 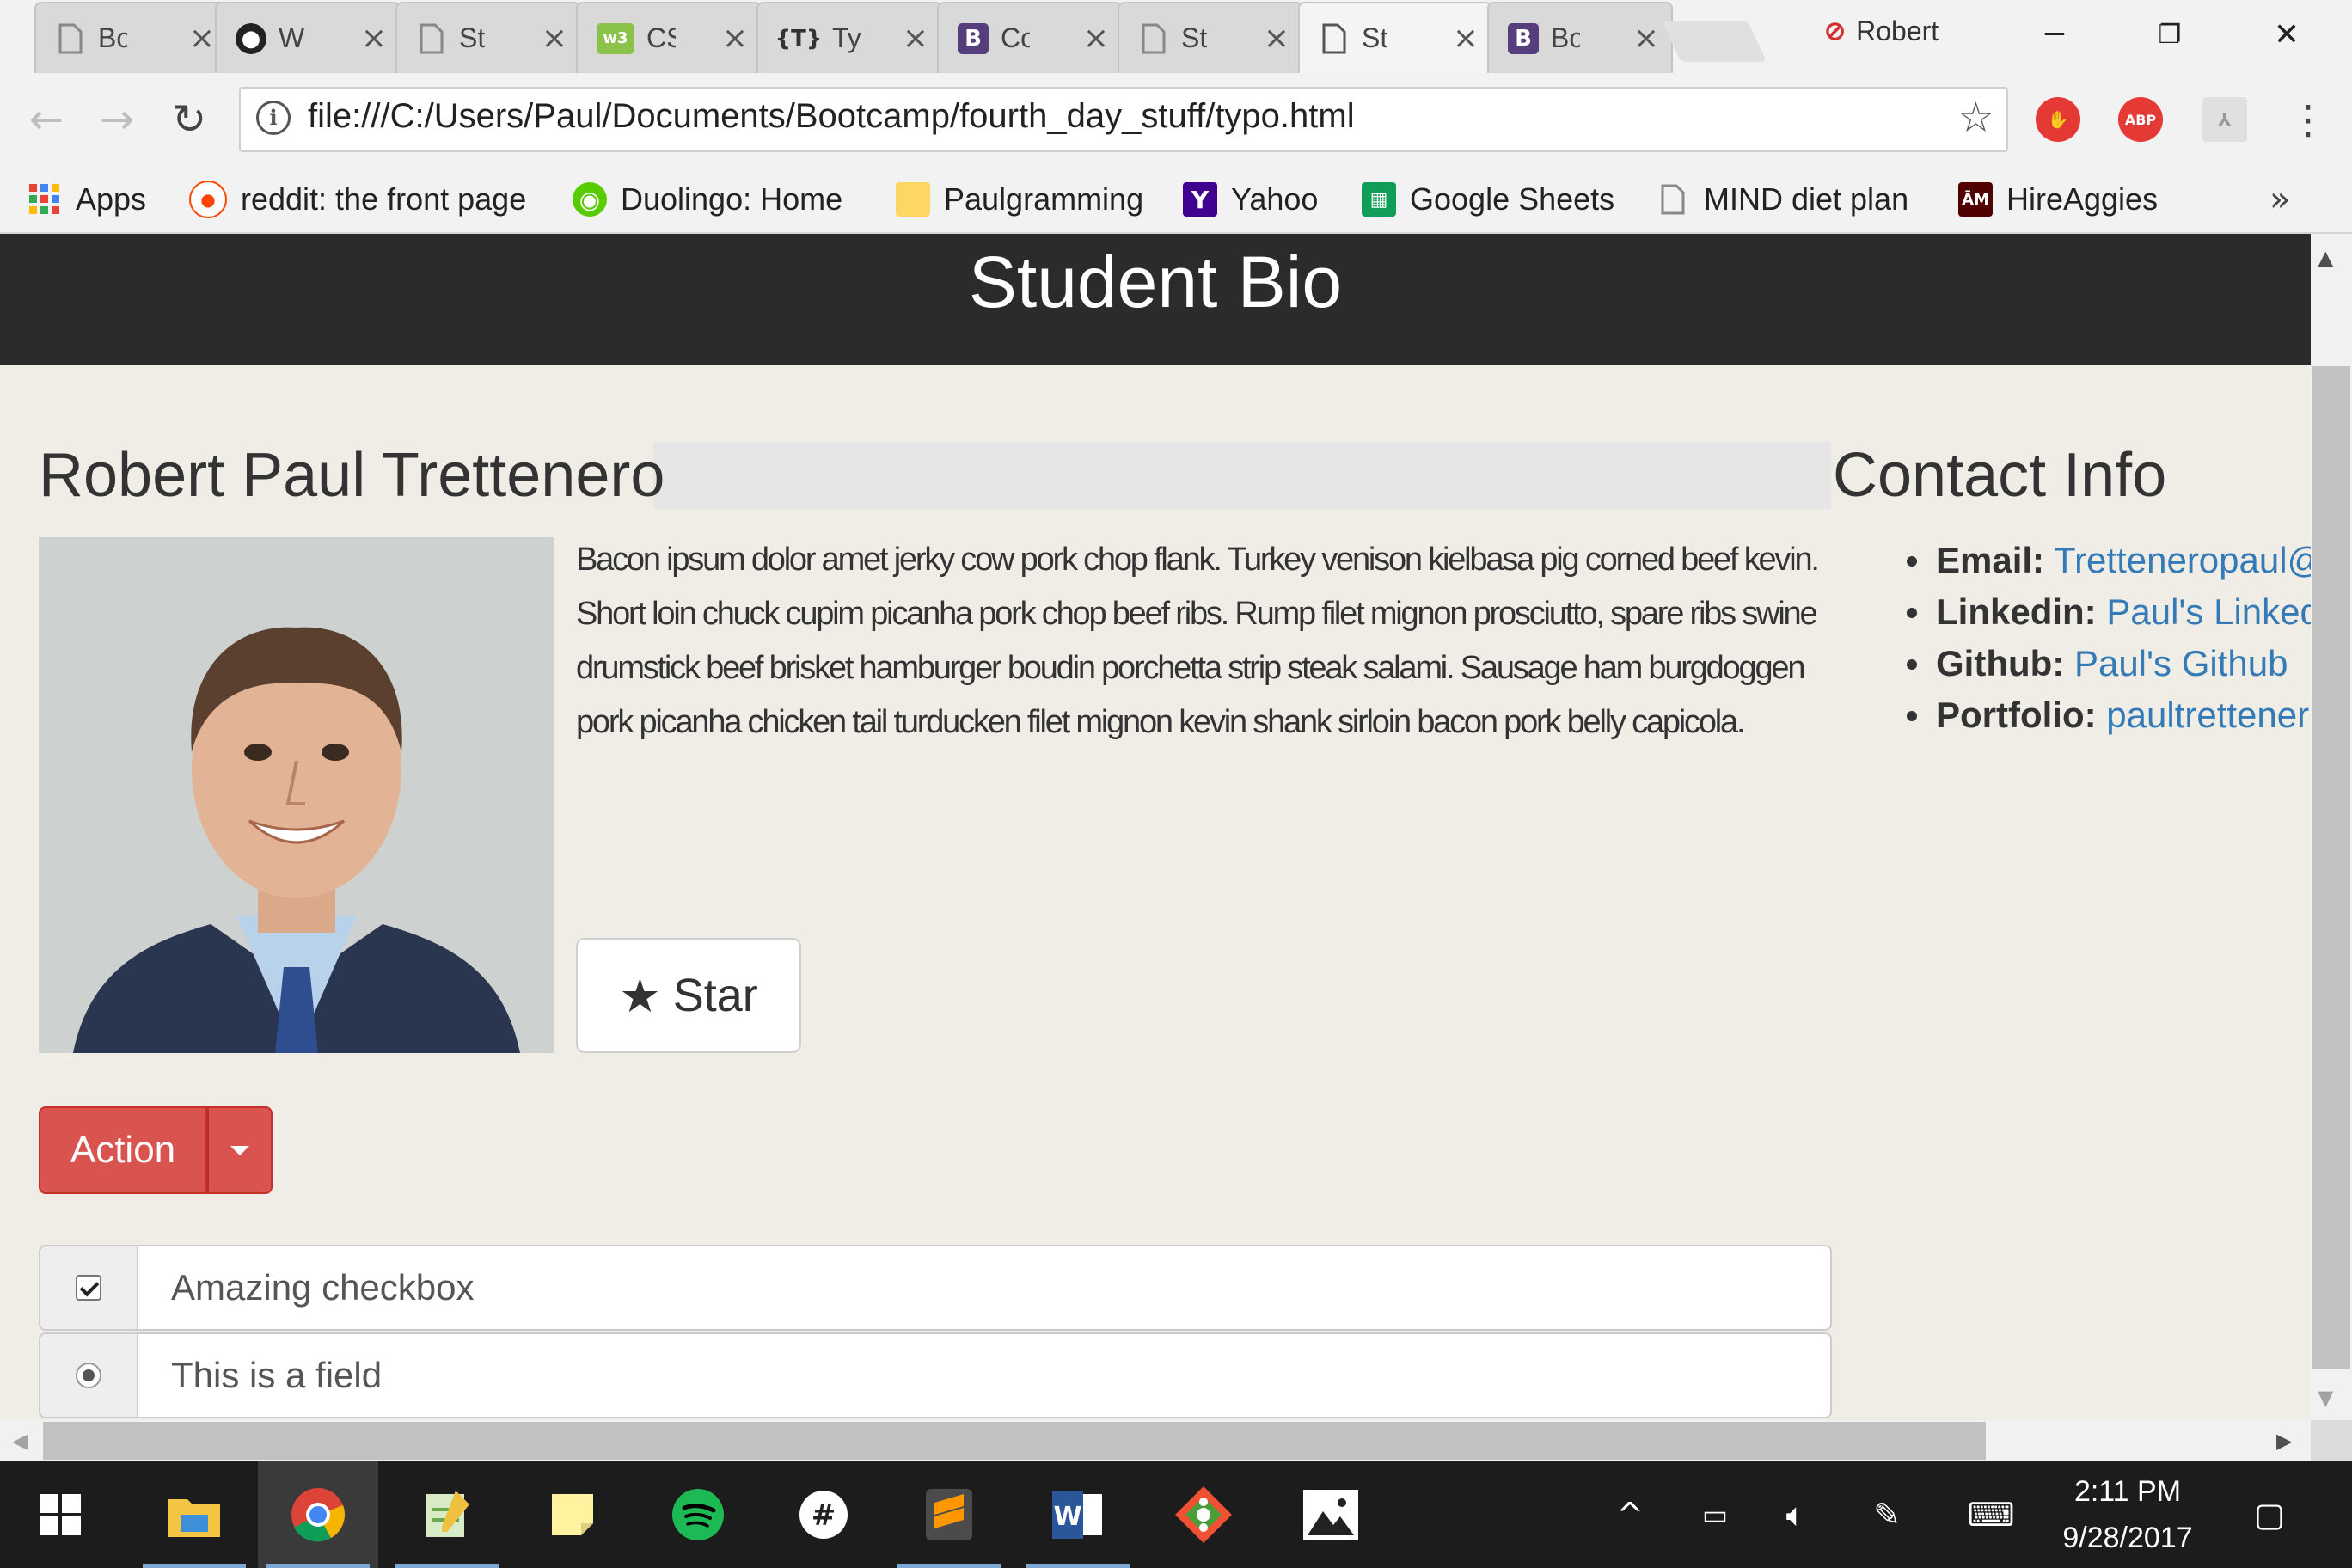 What do you see at coordinates (60, 1514) in the screenshot?
I see `start-button` at bounding box center [60, 1514].